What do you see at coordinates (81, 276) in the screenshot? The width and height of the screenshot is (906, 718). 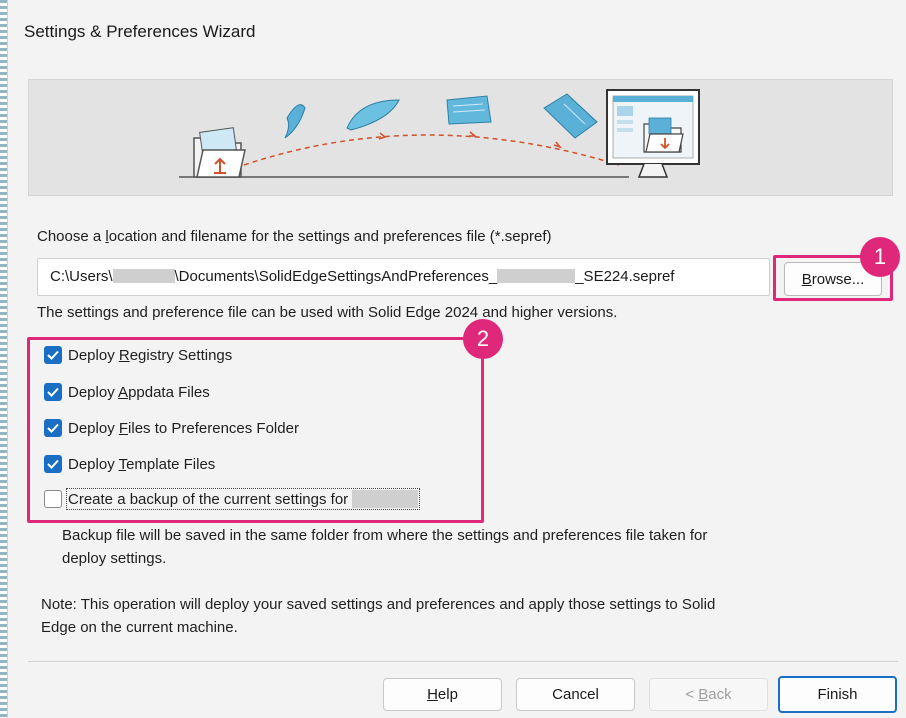 I see `file-path-part1: C:\Users\` at bounding box center [81, 276].